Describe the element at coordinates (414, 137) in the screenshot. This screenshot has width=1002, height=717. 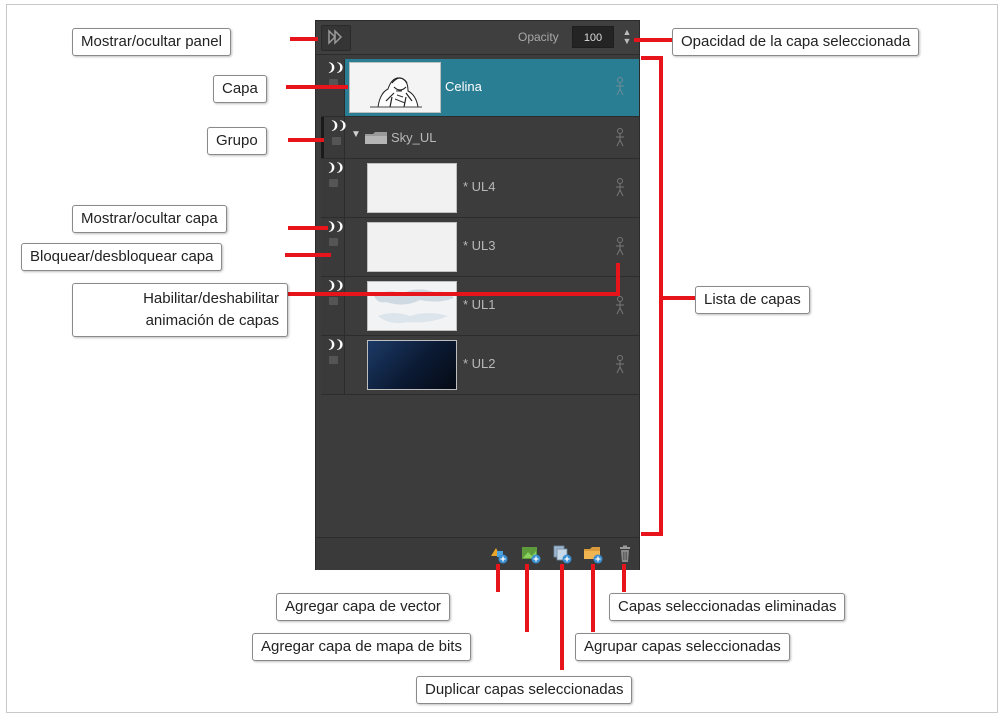
I see `layer-name: Sky_UL` at that location.